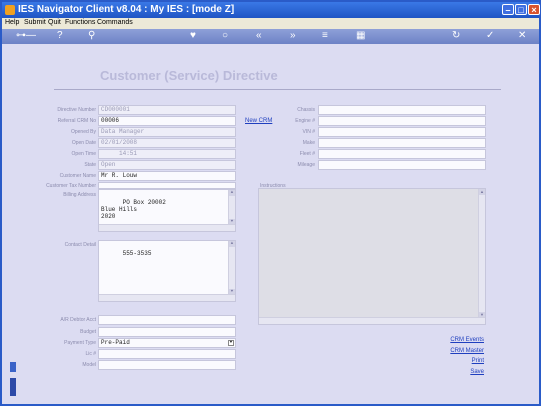 This screenshot has width=541, height=406. What do you see at coordinates (167, 121) in the screenshot?
I see `referral-crm-field: 00006` at bounding box center [167, 121].